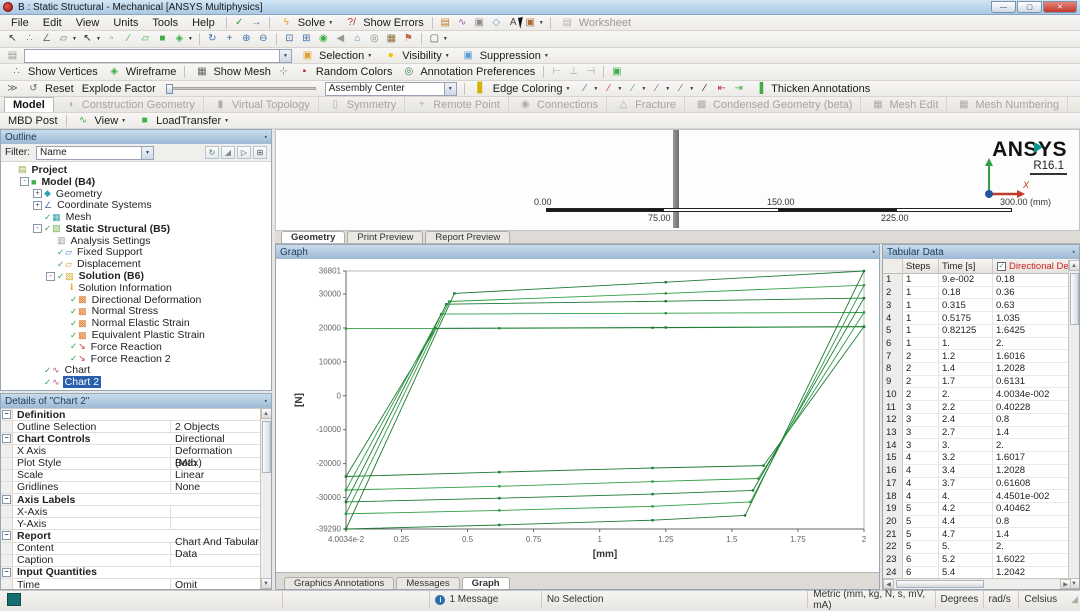  What do you see at coordinates (966, 535) in the screenshot?
I see `time-cell: 4.7` at bounding box center [966, 535].